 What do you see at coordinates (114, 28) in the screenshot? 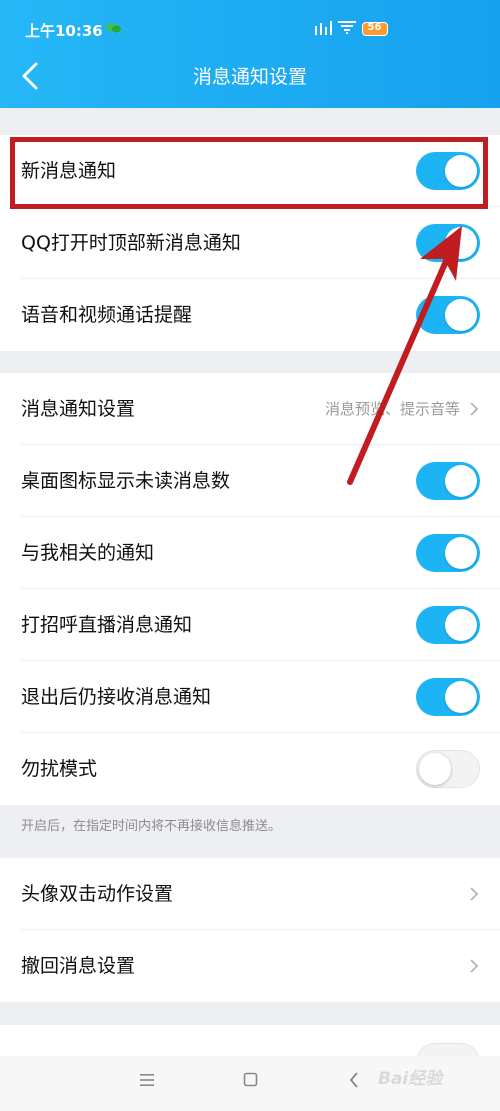
I see `wechat-notification-icon` at bounding box center [114, 28].